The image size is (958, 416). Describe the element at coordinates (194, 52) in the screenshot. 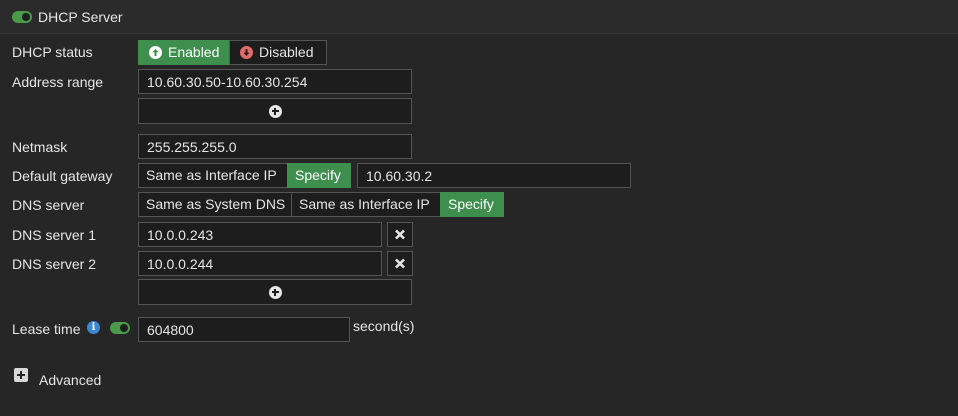

I see `enabled-label: Enabled` at that location.